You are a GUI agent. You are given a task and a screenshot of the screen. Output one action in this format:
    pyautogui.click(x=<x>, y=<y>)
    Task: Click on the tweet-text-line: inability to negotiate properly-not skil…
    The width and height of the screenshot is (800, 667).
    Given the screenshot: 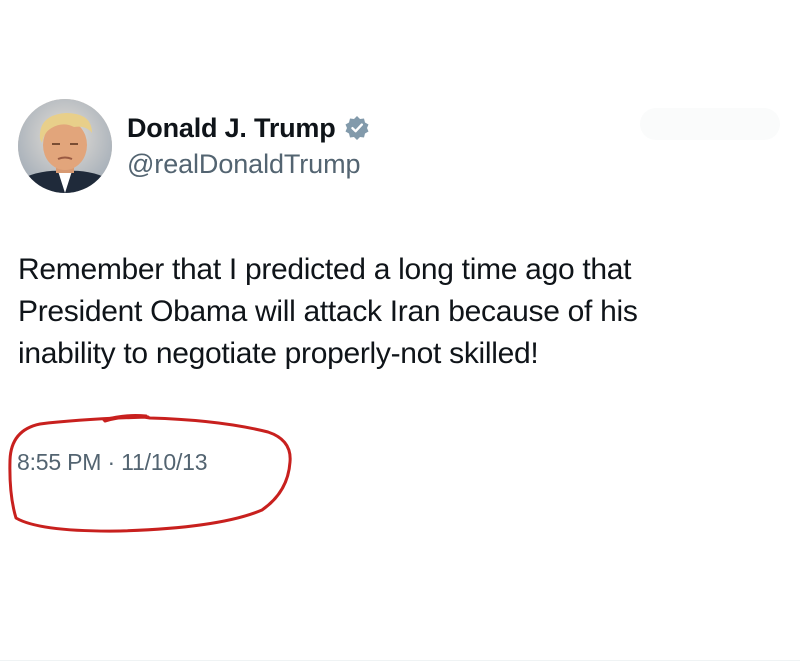 What is the action you would take?
    pyautogui.click(x=278, y=353)
    